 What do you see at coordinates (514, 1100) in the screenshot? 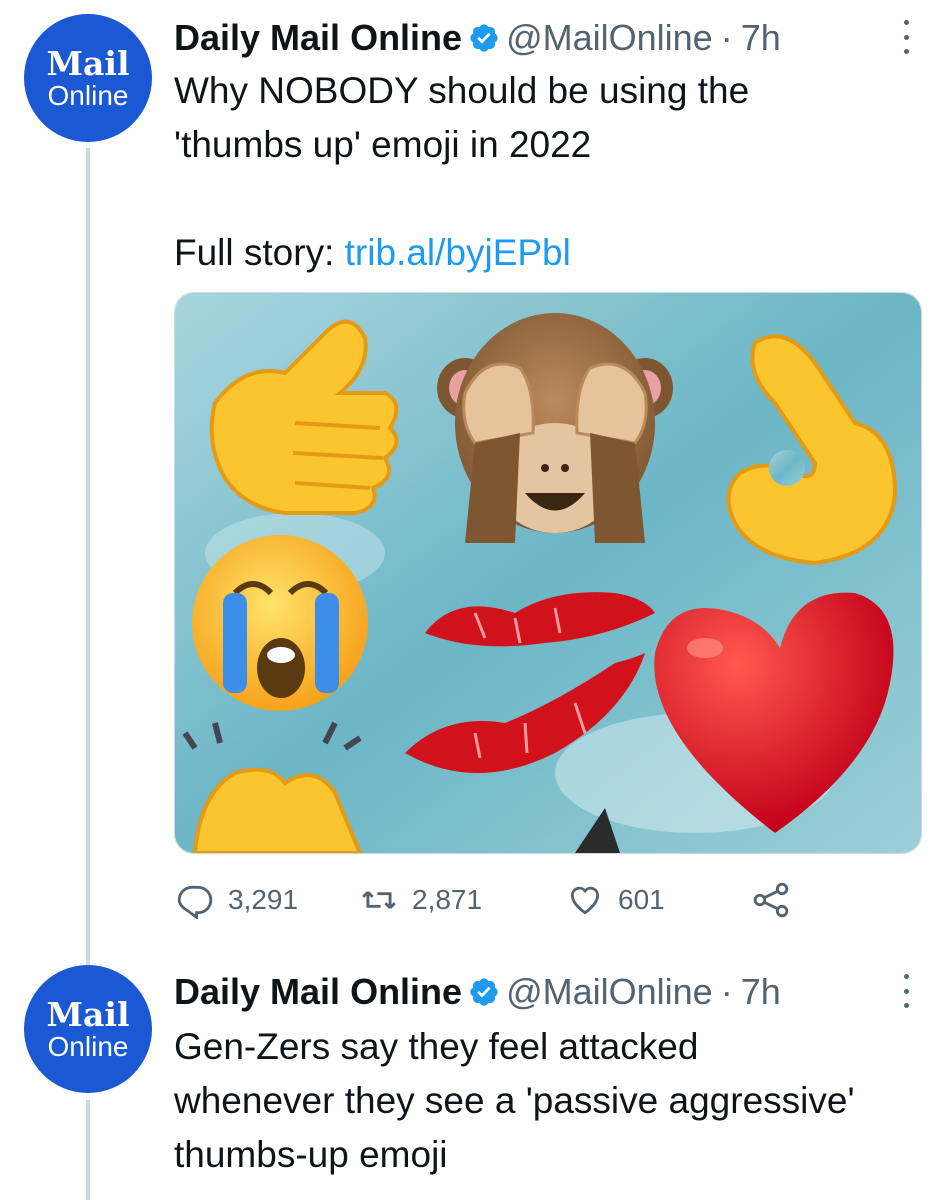
I see `tweet-text-line: whenever they see a 'passive aggressive'` at bounding box center [514, 1100].